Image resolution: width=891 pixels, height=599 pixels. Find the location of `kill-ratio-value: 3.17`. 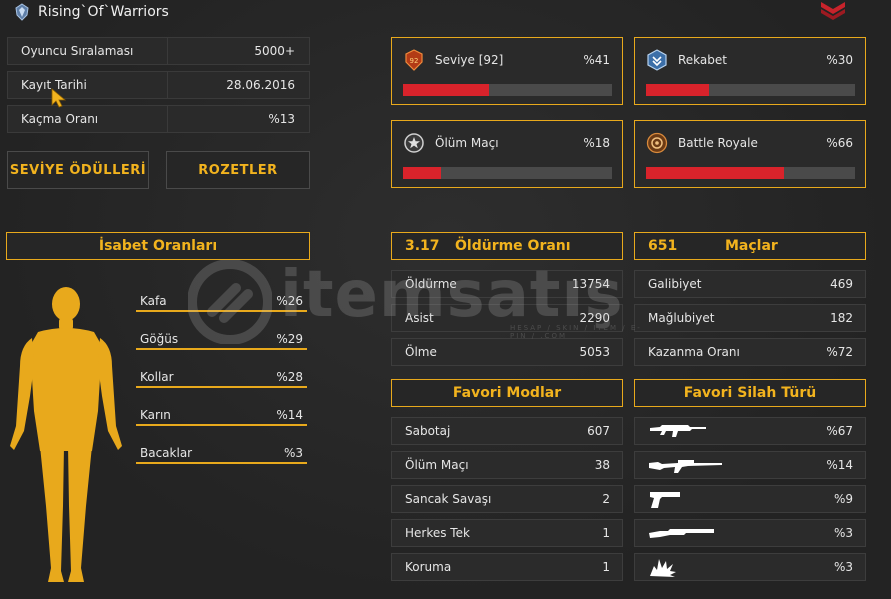

kill-ratio-value: 3.17 is located at coordinates (422, 246).